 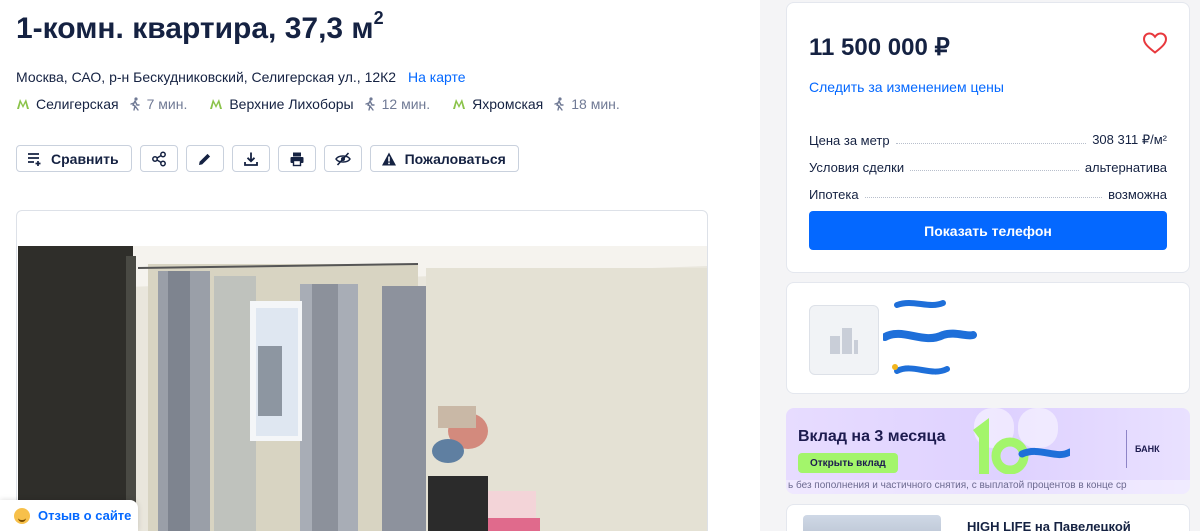 I want to click on avatar, so click(x=844, y=340).